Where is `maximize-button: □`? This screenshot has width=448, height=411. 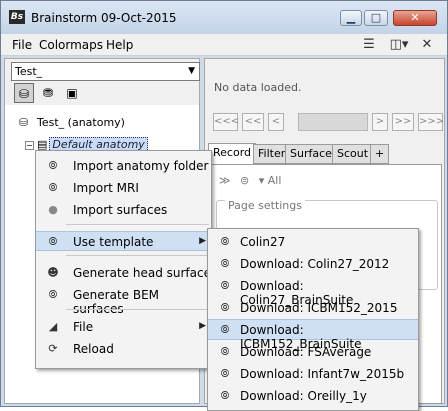 maximize-button: □ is located at coordinates (376, 18).